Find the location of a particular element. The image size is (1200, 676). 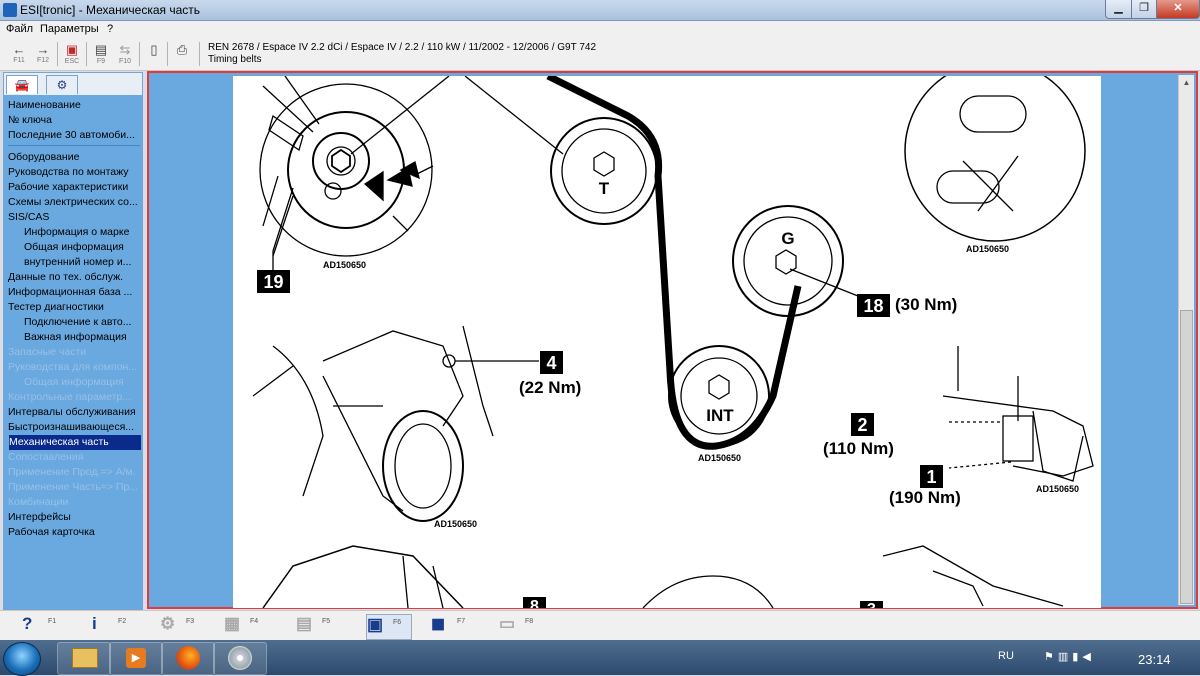

exit-icon: ▣ is located at coordinates (72, 49).